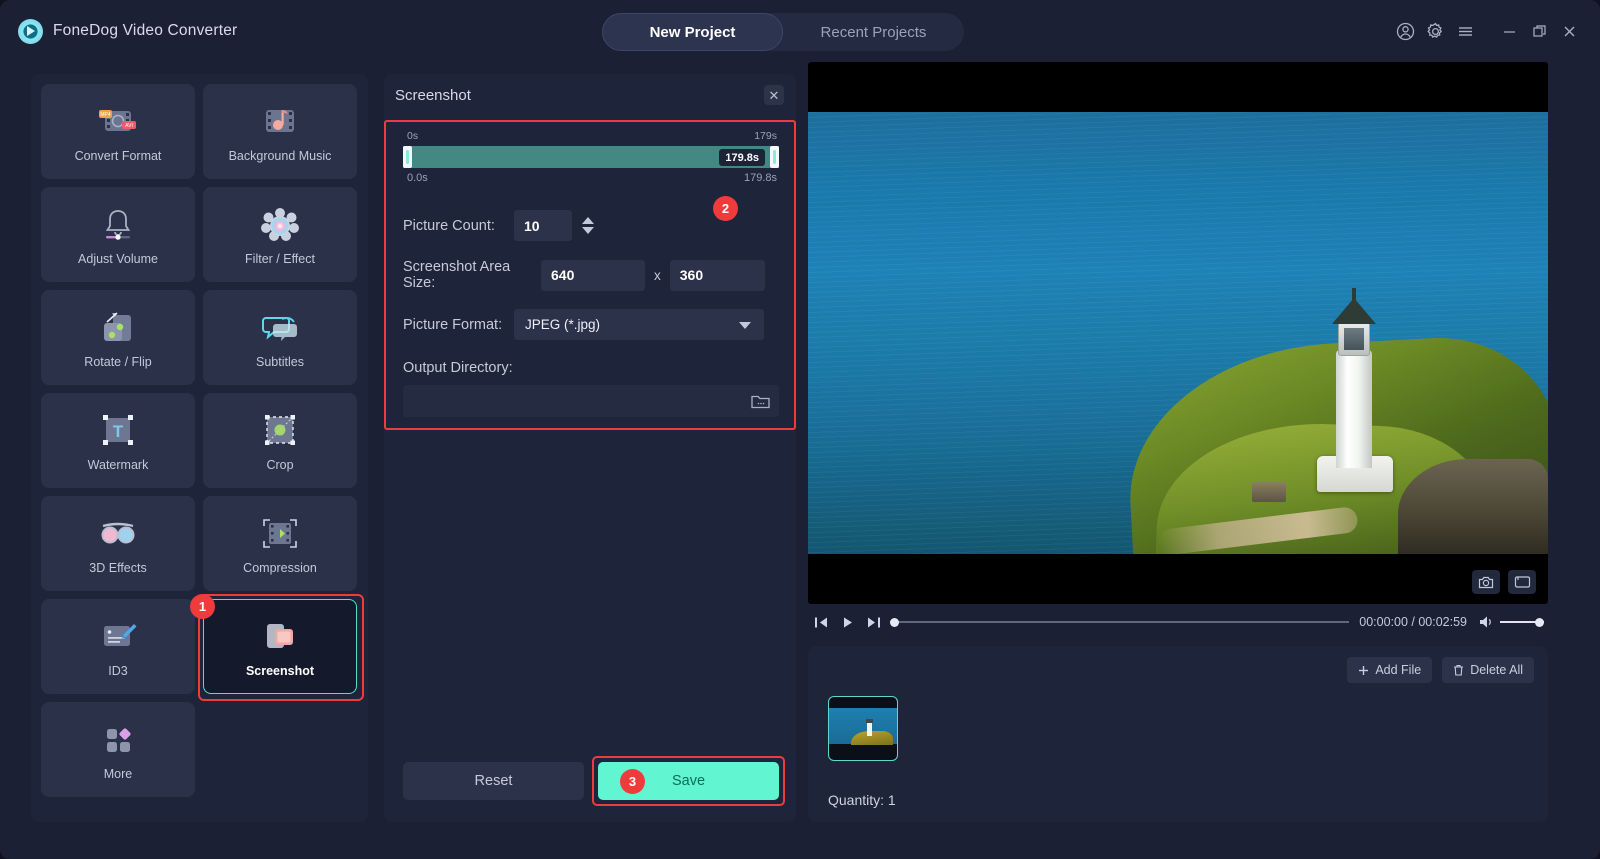 The height and width of the screenshot is (859, 1600). What do you see at coordinates (1459, 670) in the screenshot?
I see `trash-icon` at bounding box center [1459, 670].